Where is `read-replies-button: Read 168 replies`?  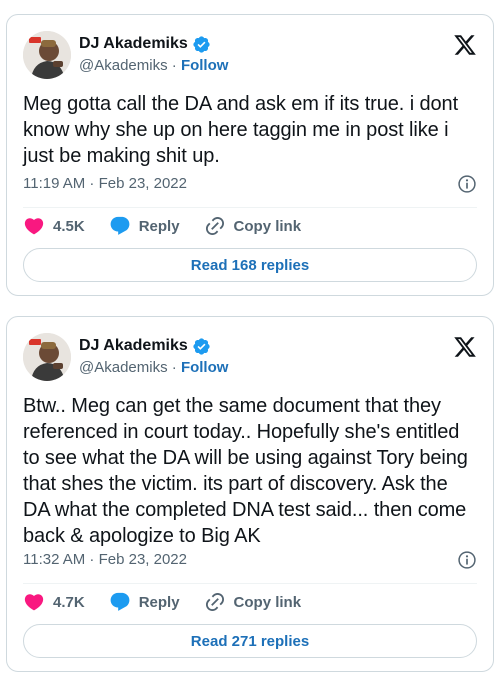
read-replies-button: Read 168 replies is located at coordinates (250, 265).